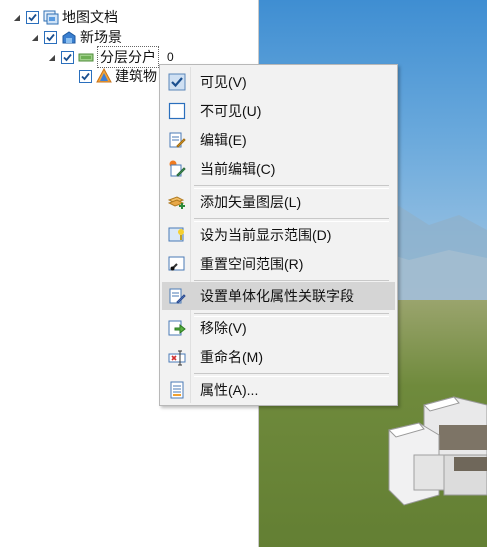 This screenshot has height=547, width=487. I want to click on menu-item-label: 添加矢量图层(L), so click(251, 202).